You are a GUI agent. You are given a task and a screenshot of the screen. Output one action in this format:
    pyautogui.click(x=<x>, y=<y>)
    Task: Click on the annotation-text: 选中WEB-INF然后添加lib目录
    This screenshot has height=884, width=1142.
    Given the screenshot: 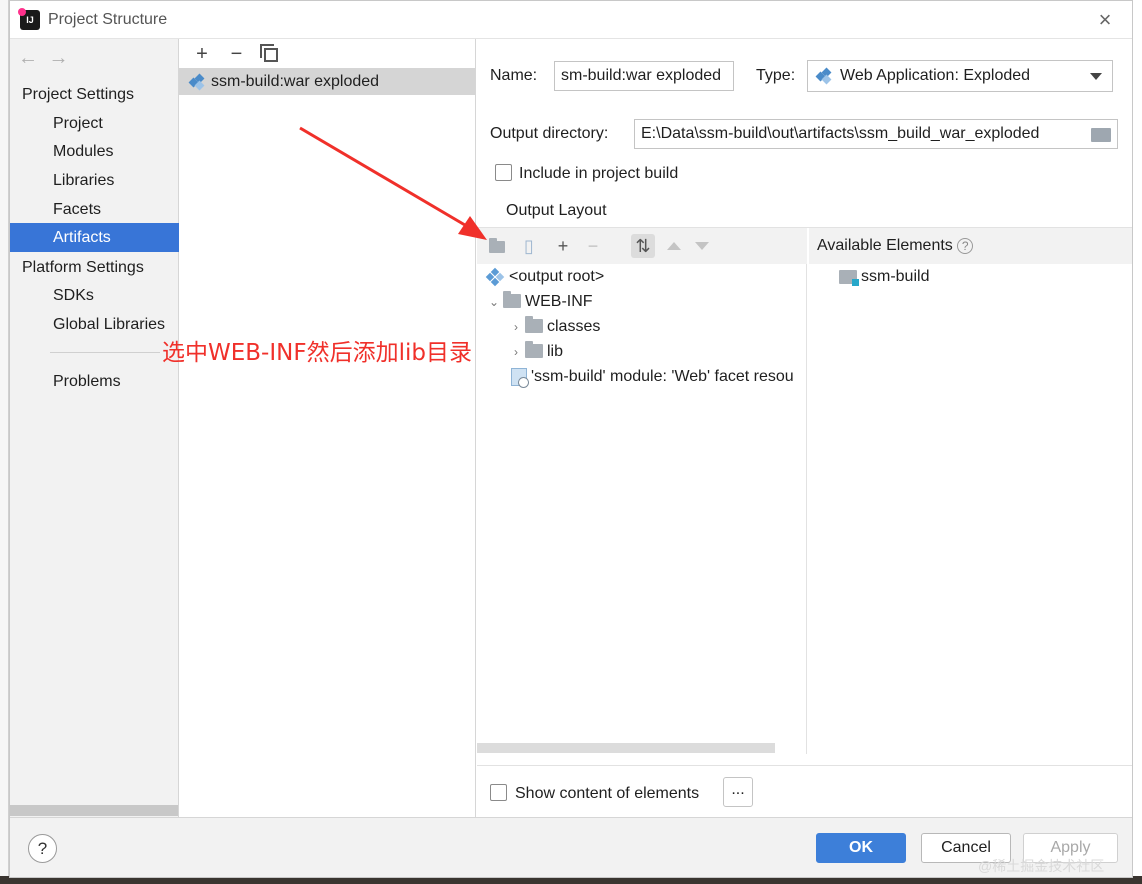 What is the action you would take?
    pyautogui.click(x=317, y=353)
    